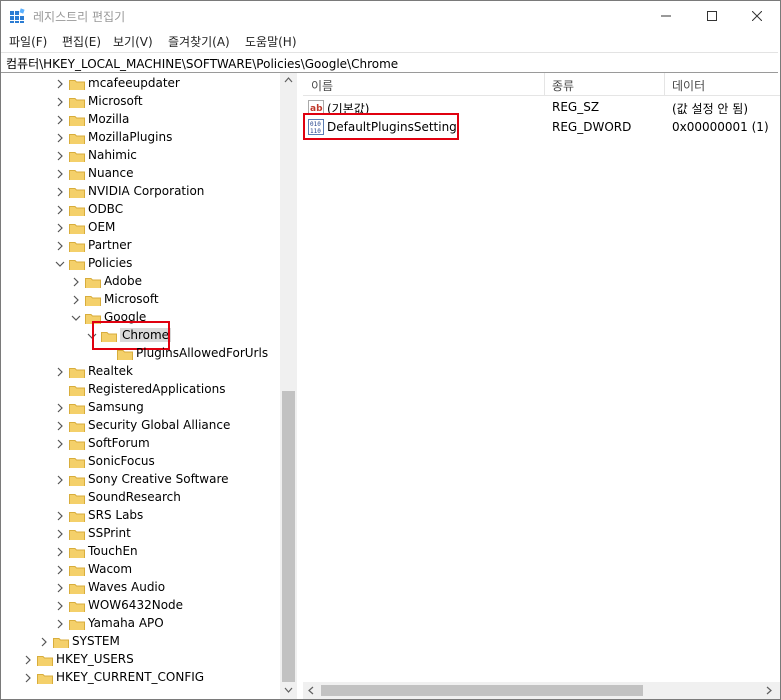 The image size is (781, 700). What do you see at coordinates (28, 41) in the screenshot?
I see `menu-file: 파일(F)` at bounding box center [28, 41].